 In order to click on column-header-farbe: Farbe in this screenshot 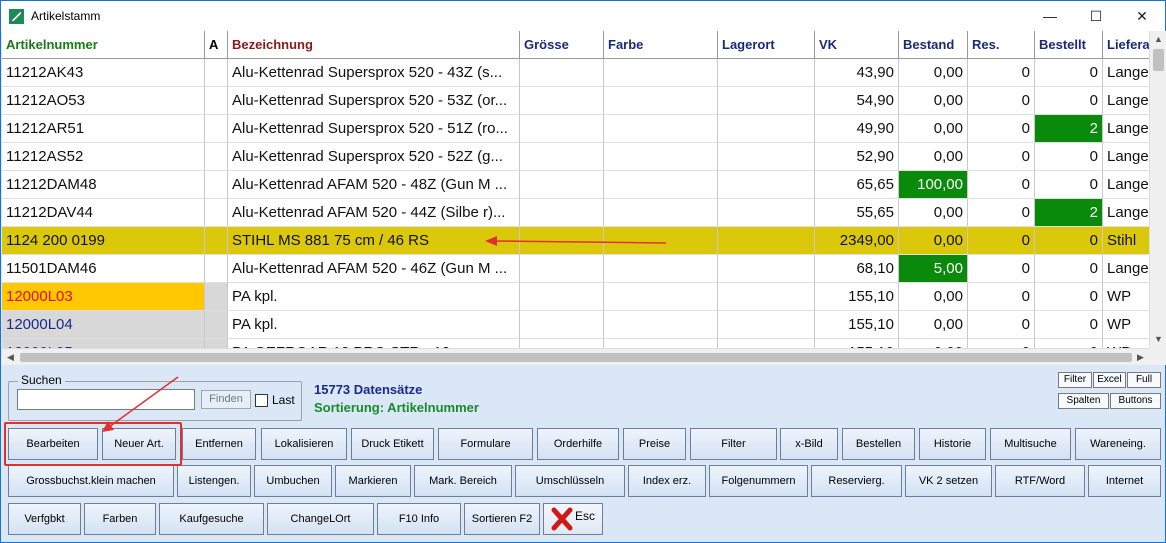, I will do `click(661, 45)`.